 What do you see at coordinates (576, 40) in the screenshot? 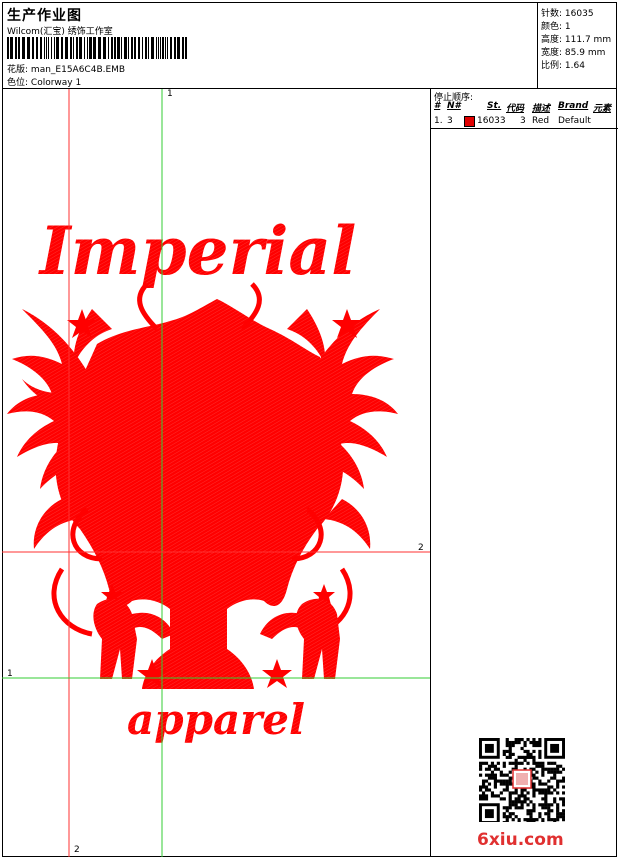
I see `spec-height: 高度: 111.7 mm` at bounding box center [576, 40].